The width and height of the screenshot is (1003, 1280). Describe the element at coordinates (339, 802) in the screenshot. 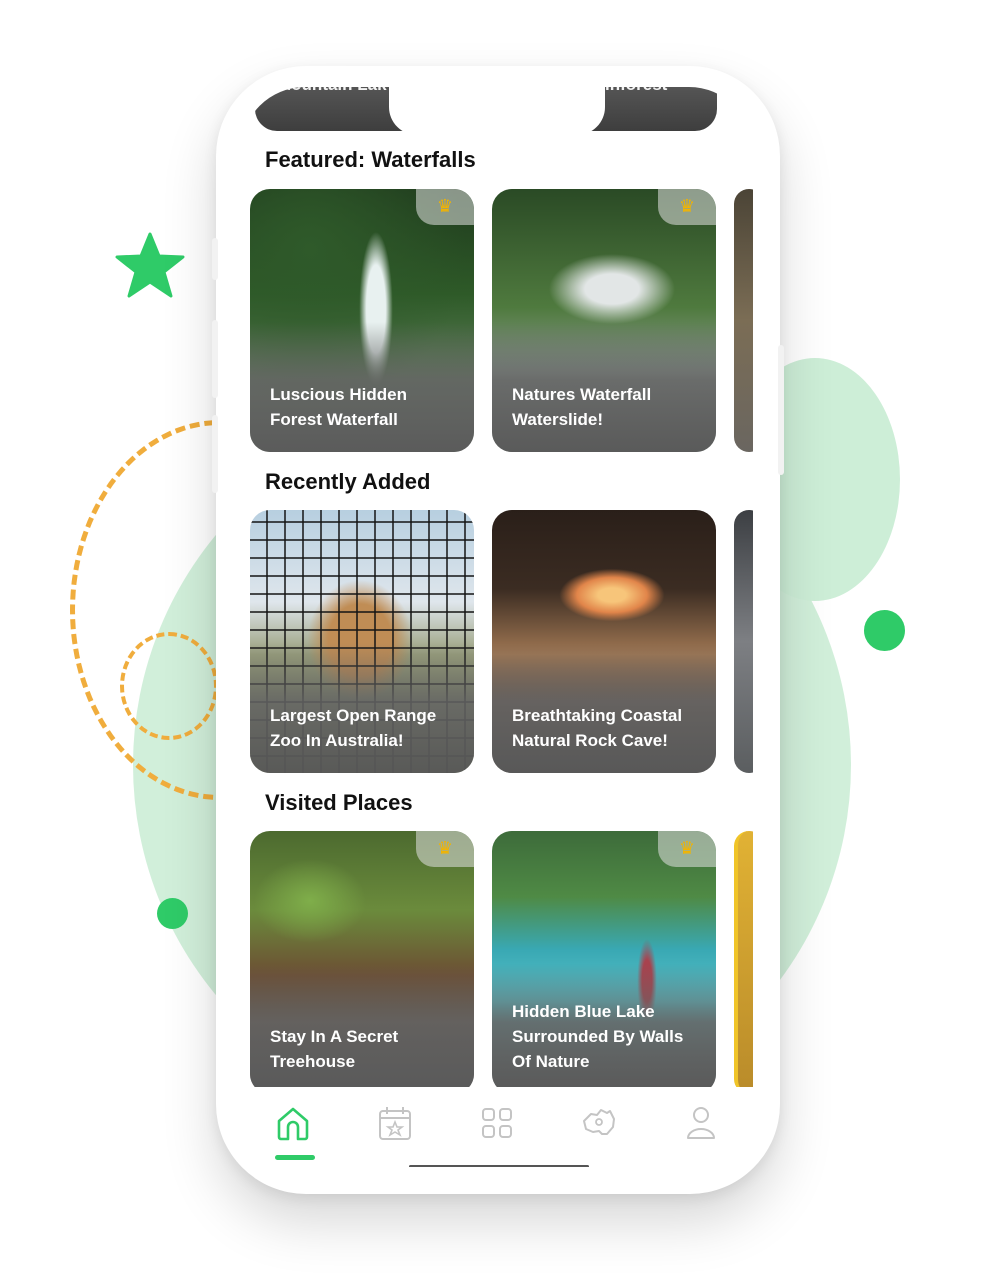

I see `section-title-visited: Visited Places` at that location.